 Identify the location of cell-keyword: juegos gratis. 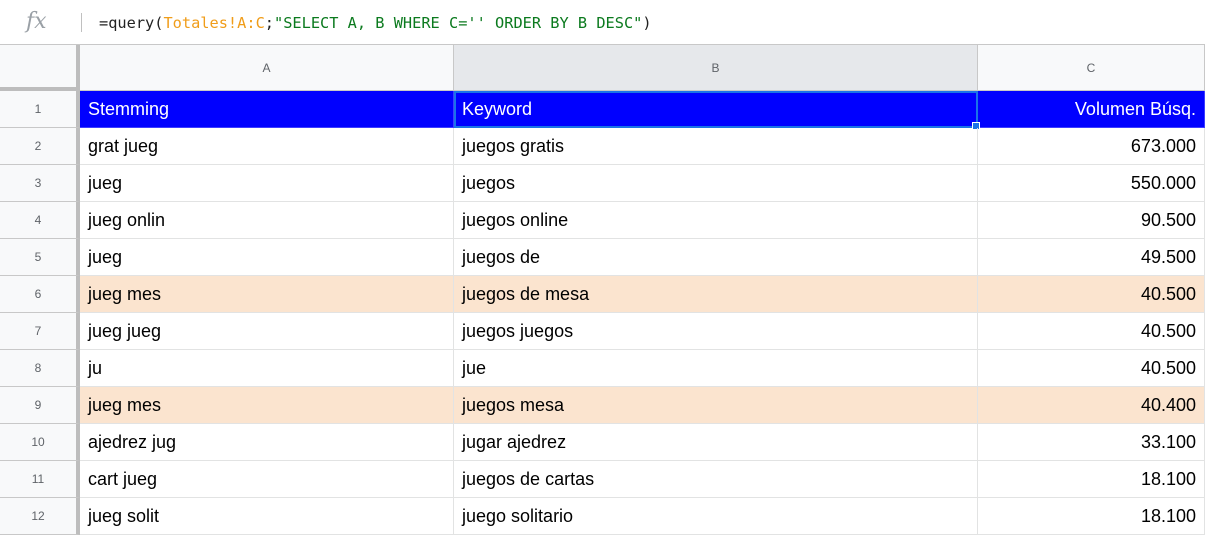
(716, 146).